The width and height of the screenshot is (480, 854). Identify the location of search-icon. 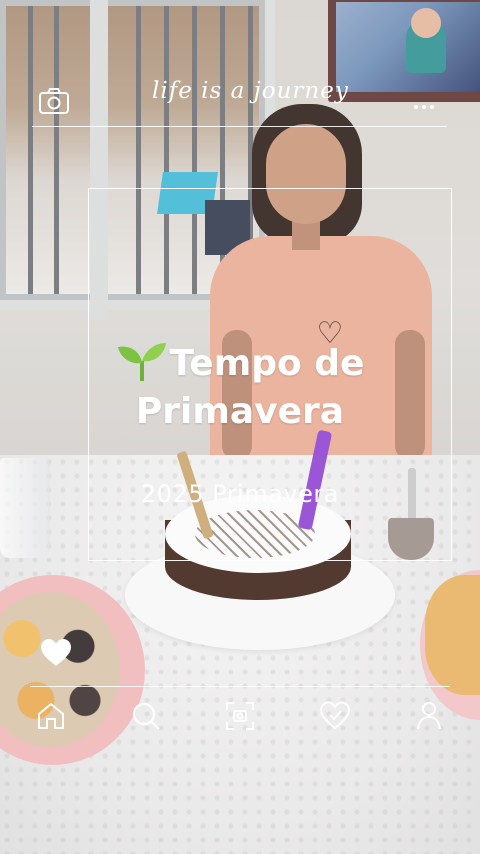
(146, 716).